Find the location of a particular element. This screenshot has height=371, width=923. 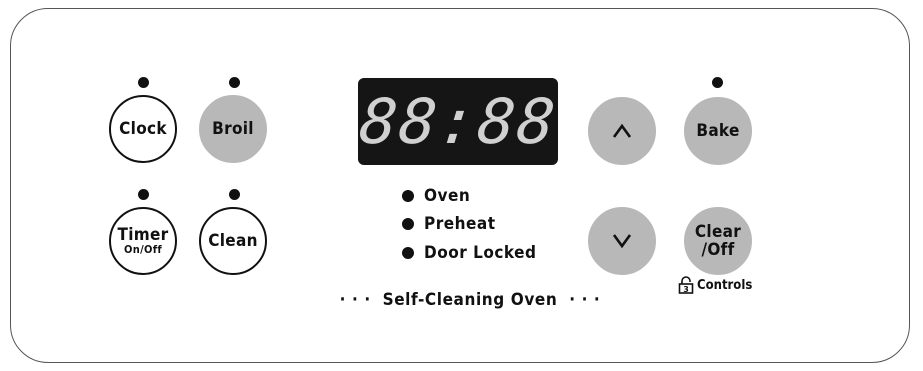

broil-indicator-light is located at coordinates (234, 82).